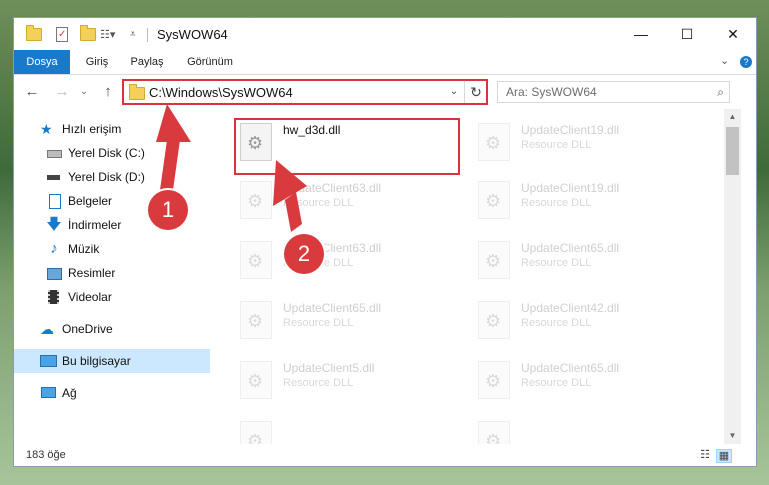 This screenshot has height=485, width=769. I want to click on arrow-1-shaft, so click(170, 165).